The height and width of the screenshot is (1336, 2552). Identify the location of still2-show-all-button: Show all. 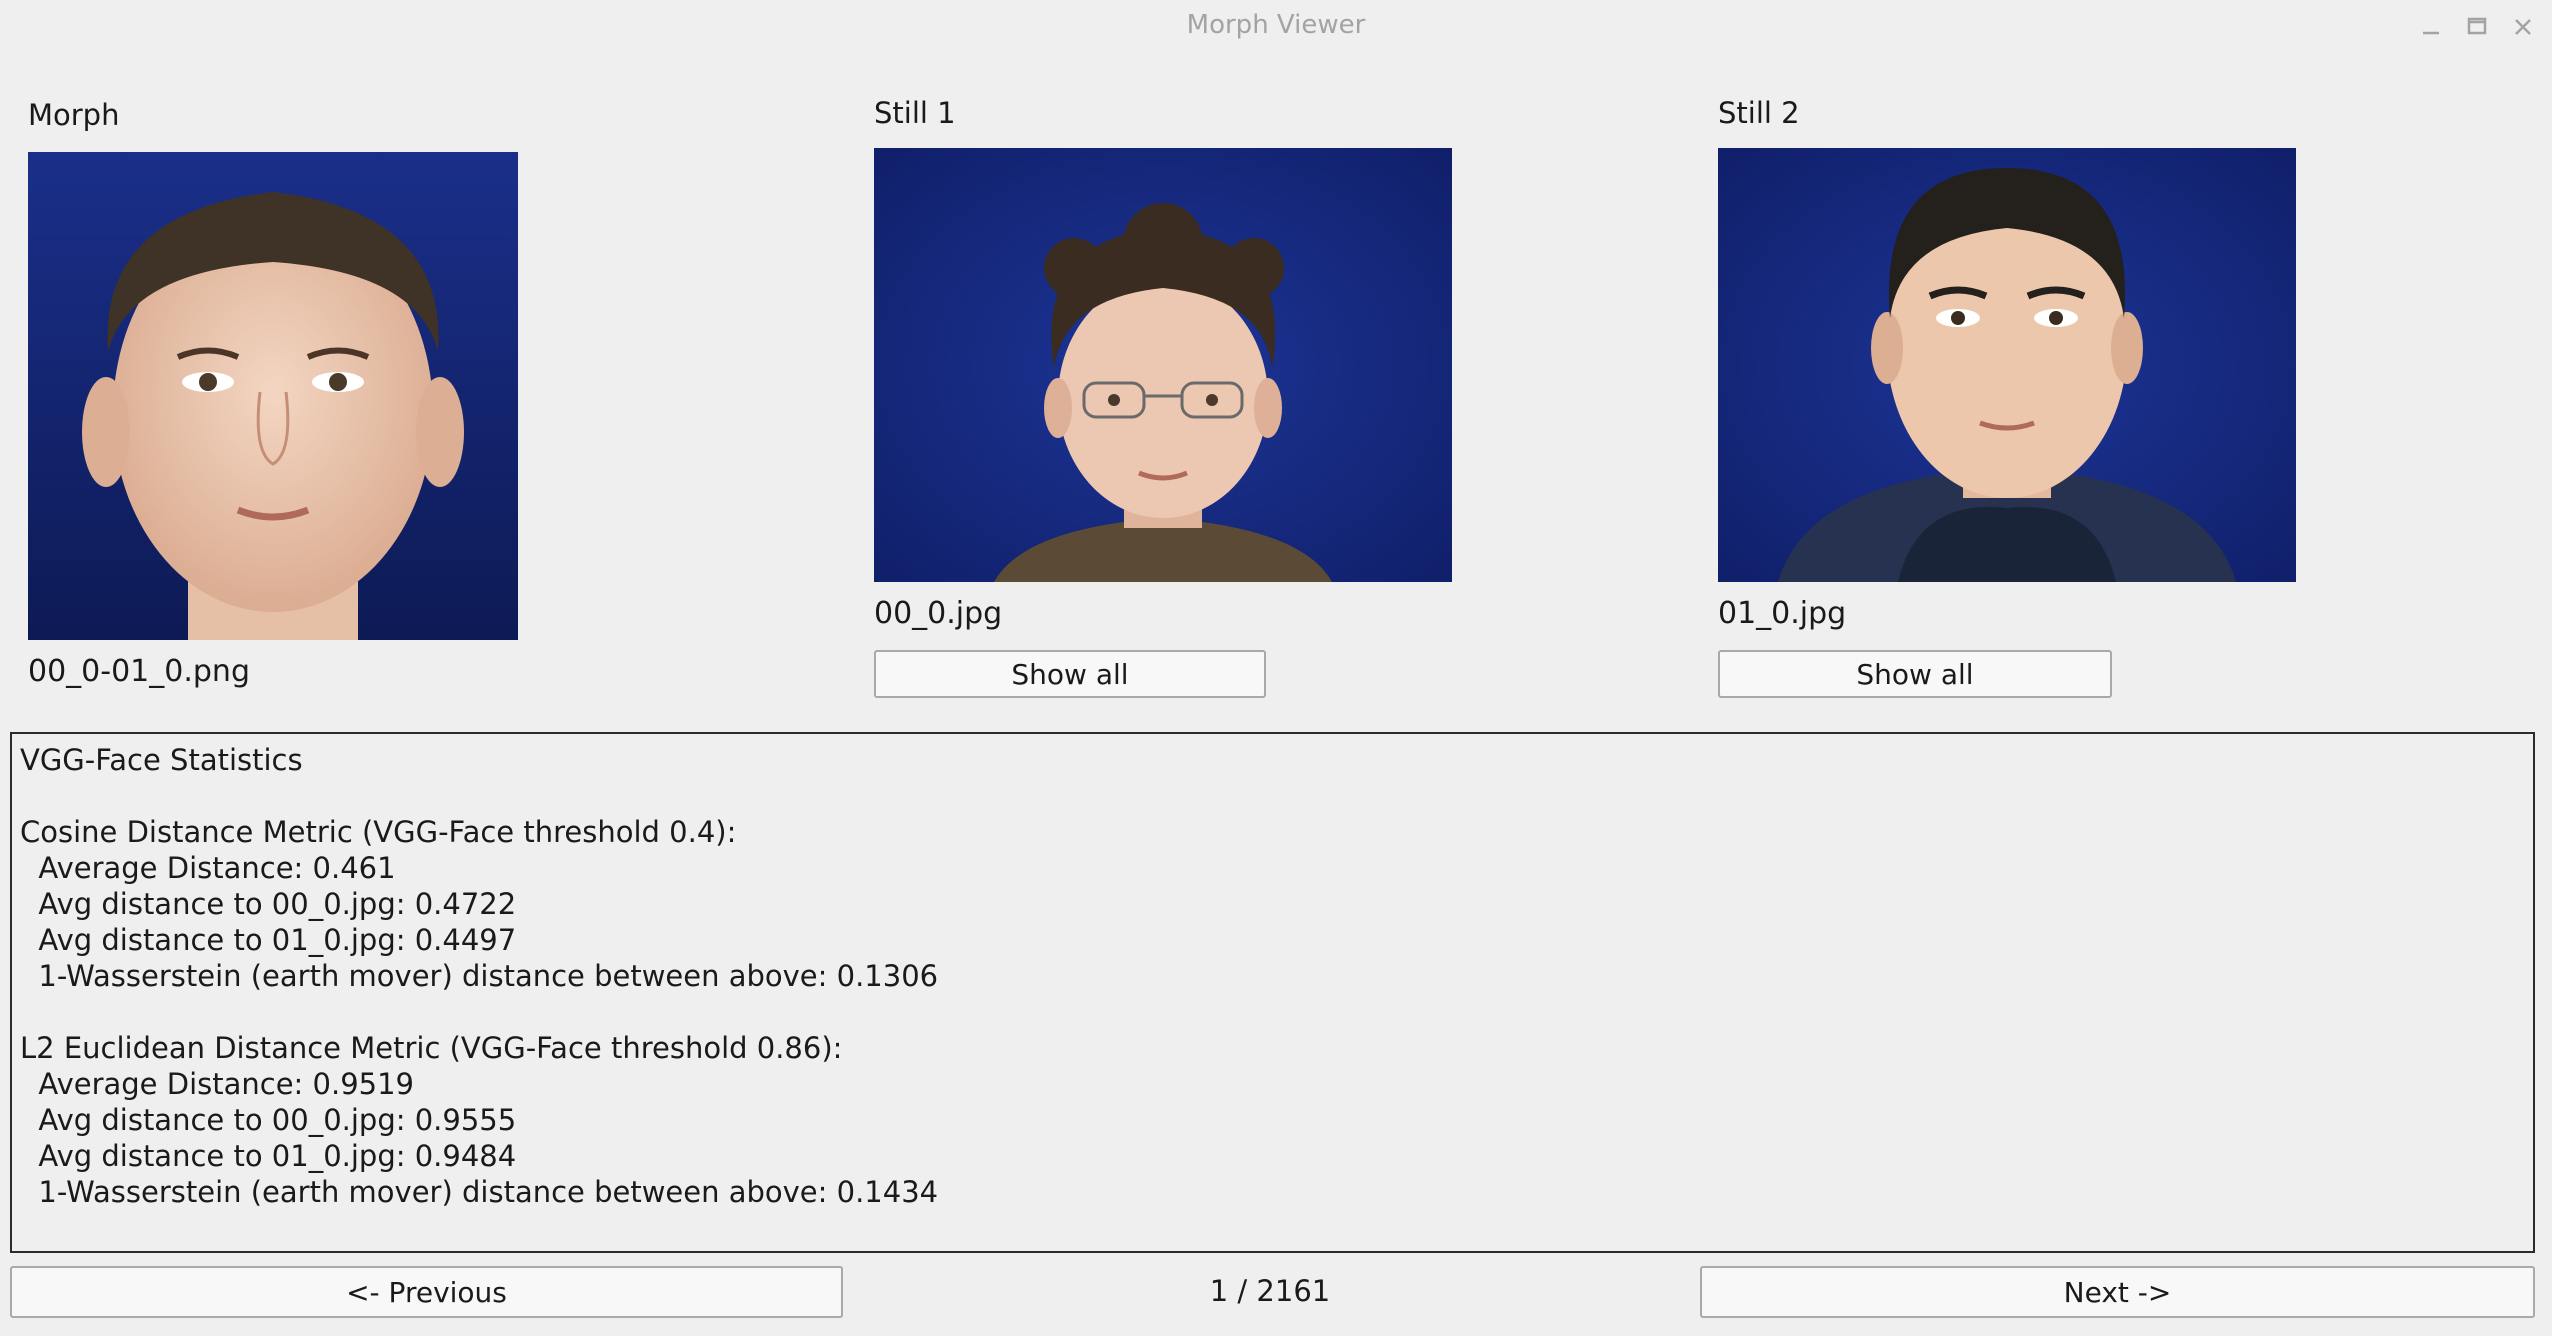
(1915, 674).